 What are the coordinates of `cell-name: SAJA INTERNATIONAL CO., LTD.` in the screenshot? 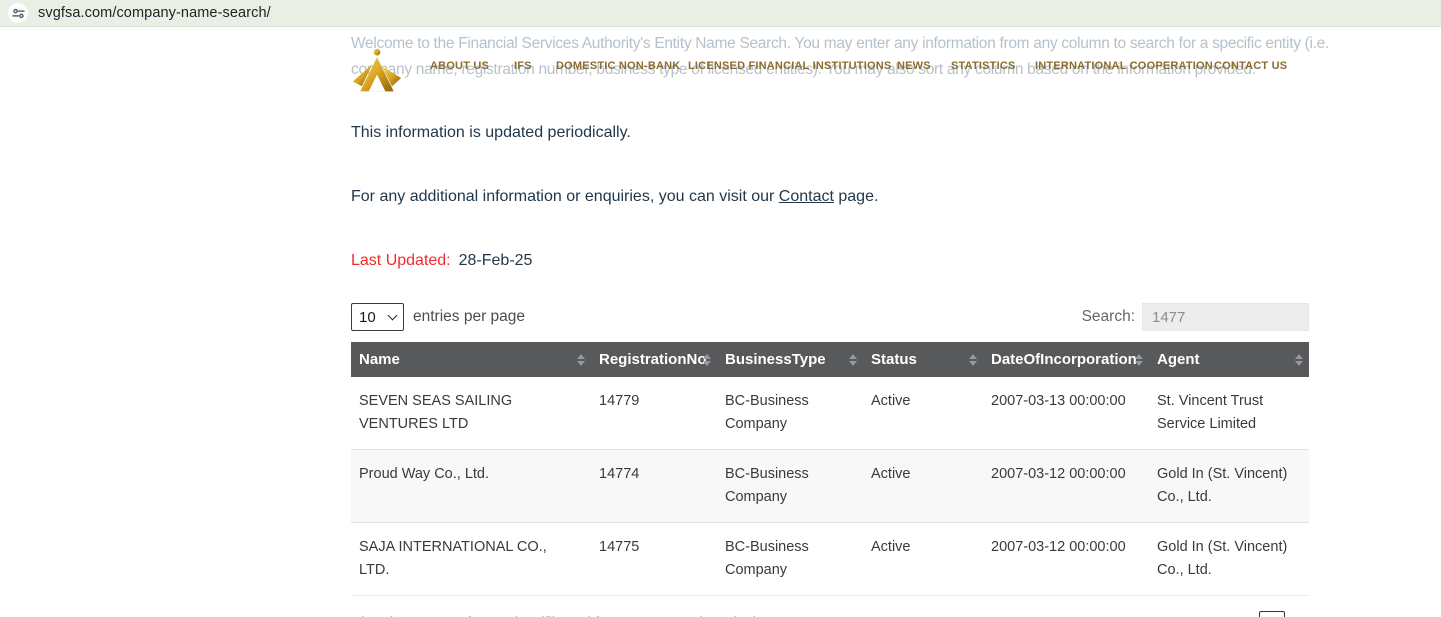 It's located at (471, 559).